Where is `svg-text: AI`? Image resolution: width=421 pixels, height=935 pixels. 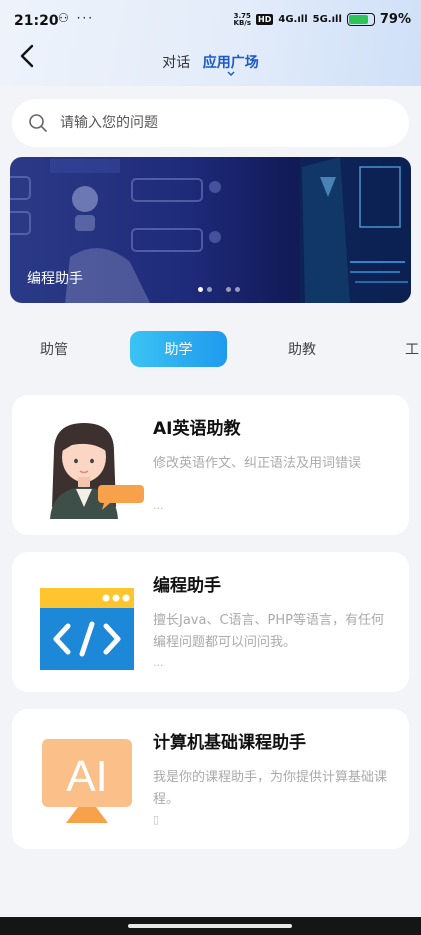 svg-text: AI is located at coordinates (87, 776).